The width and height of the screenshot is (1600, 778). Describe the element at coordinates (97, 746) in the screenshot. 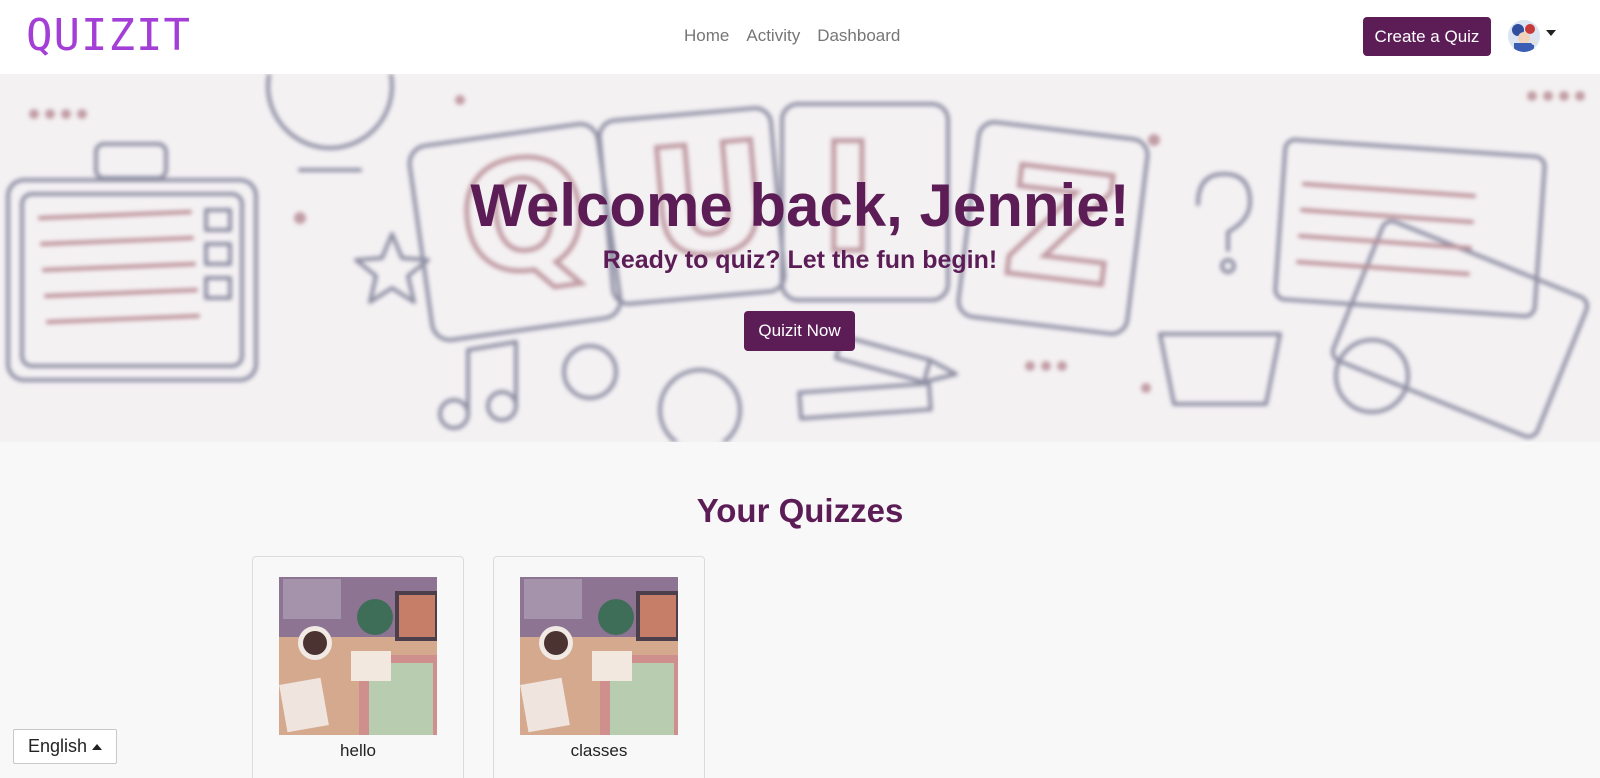

I see `caret-up-icon` at that location.